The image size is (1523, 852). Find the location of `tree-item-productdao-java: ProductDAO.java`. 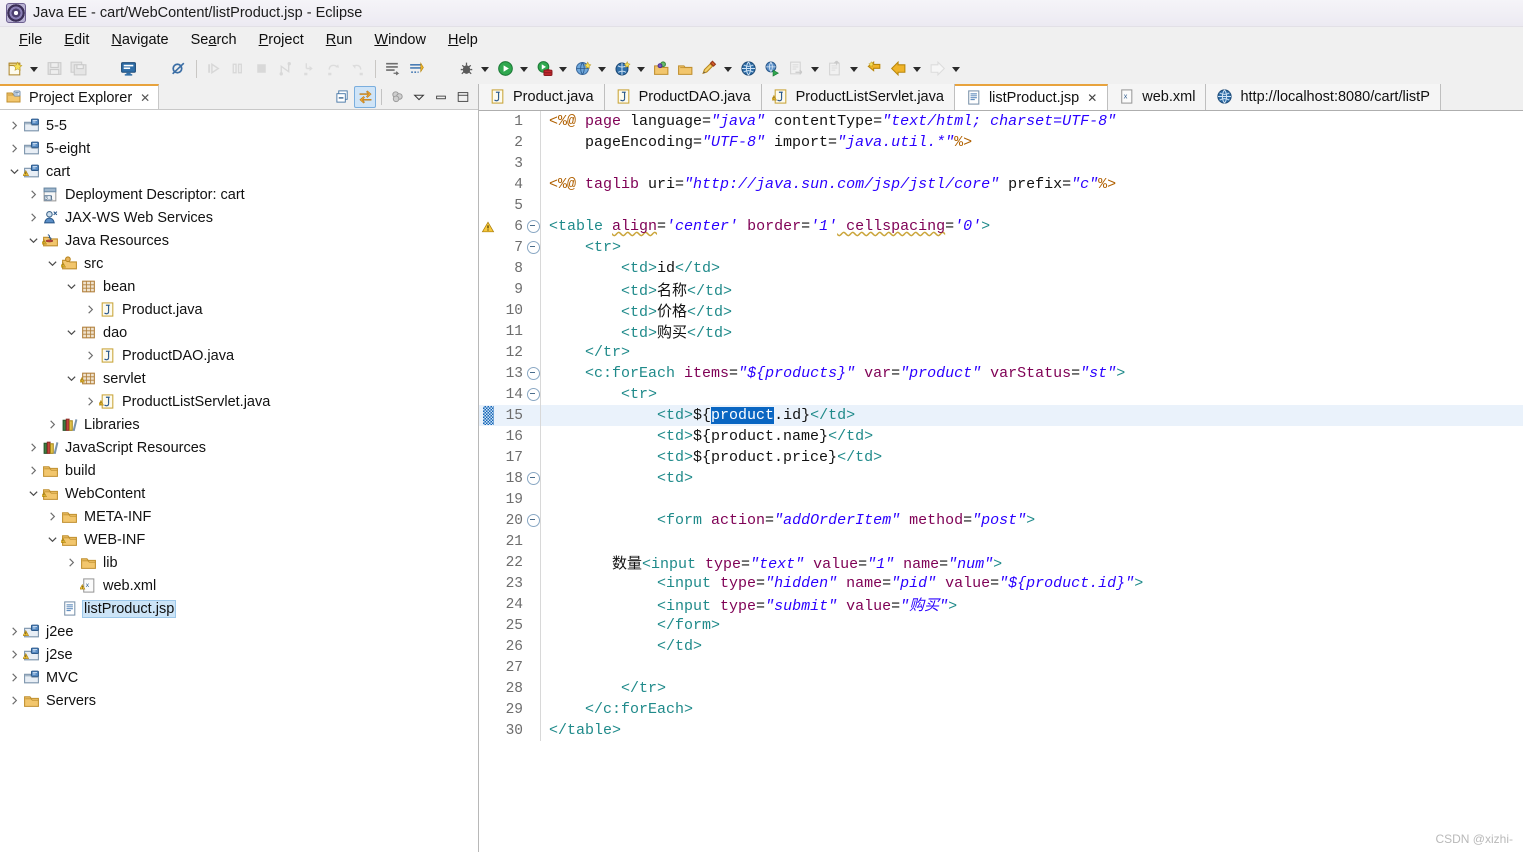

tree-item-productdao-java: ProductDAO.java is located at coordinates (239, 355).